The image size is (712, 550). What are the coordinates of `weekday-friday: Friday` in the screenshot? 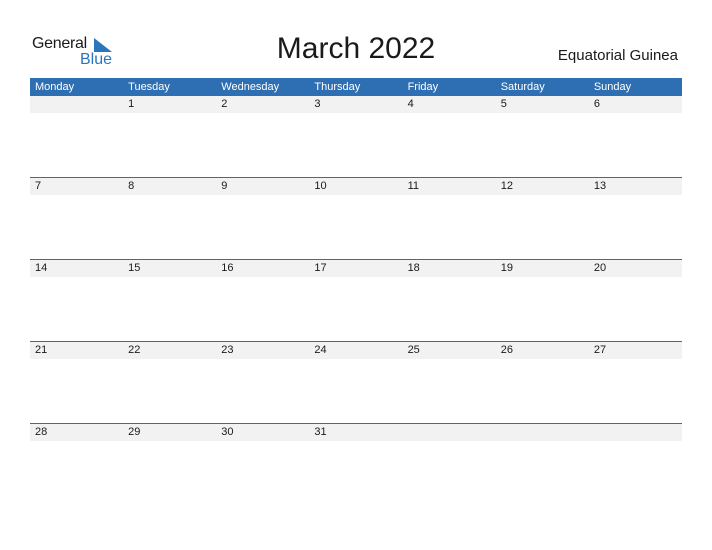 It's located at (423, 87).